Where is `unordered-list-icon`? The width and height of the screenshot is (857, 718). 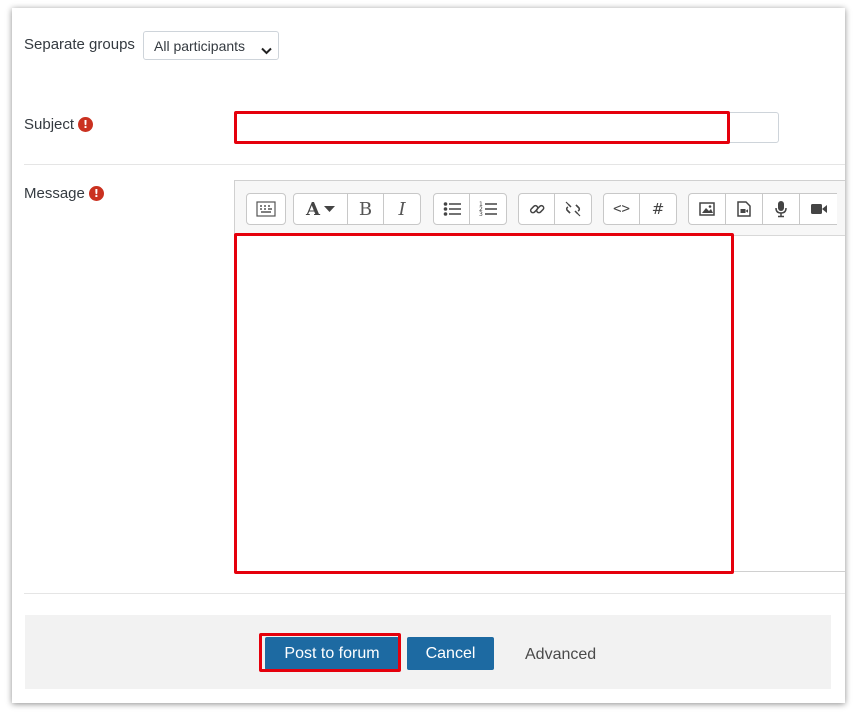
unordered-list-icon is located at coordinates (452, 209).